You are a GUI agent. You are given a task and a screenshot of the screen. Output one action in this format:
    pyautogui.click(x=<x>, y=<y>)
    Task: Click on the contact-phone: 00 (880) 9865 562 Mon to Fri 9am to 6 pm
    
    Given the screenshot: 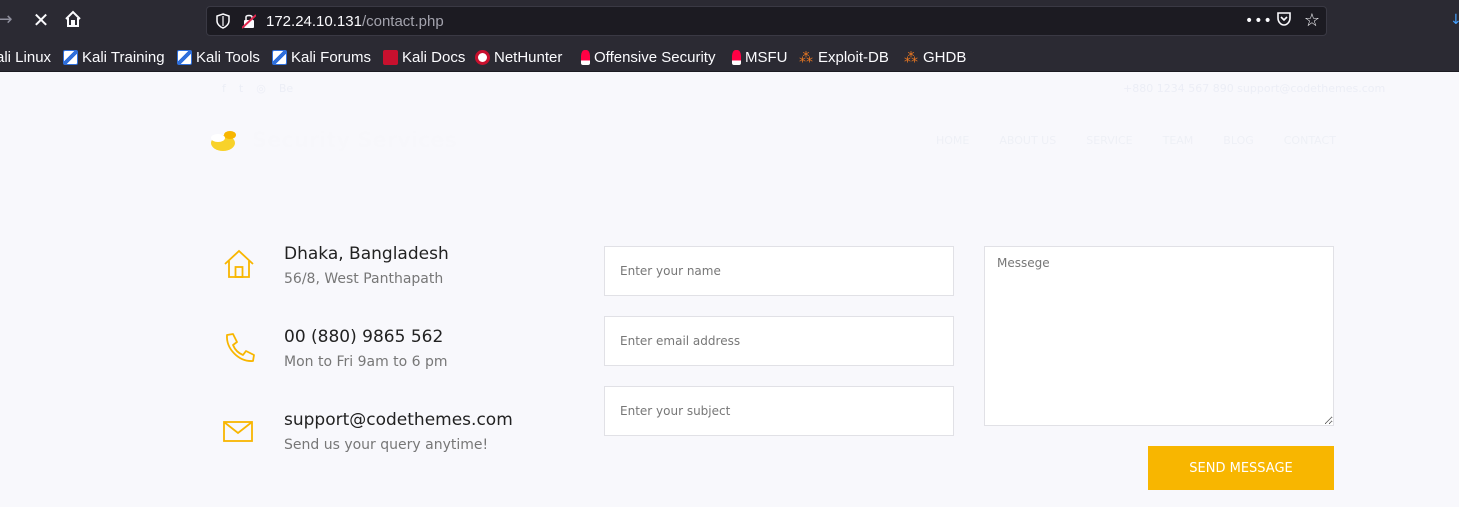 What is the action you would take?
    pyautogui.click(x=387, y=357)
    